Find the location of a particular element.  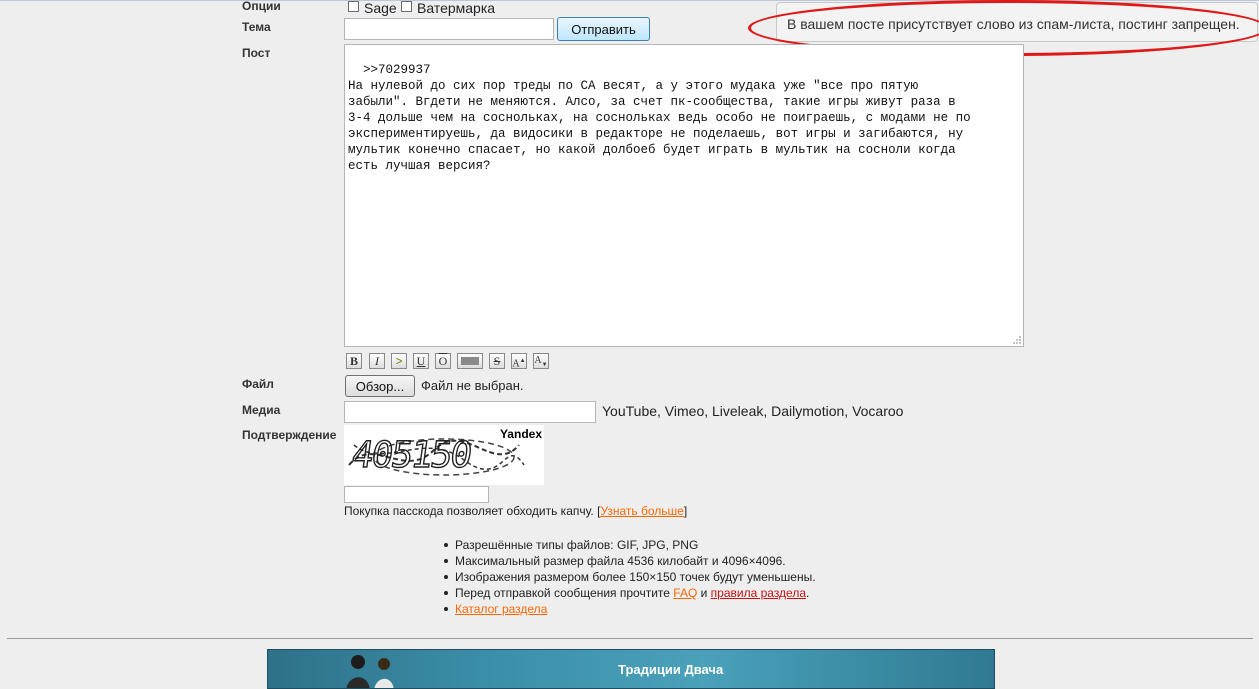

options-label: Опции is located at coordinates (261, 6).